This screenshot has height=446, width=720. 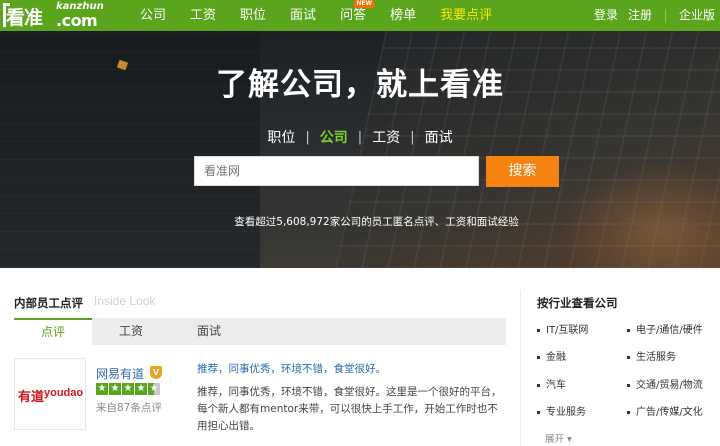 I want to click on logo-en-text: youdao, so click(x=64, y=393).